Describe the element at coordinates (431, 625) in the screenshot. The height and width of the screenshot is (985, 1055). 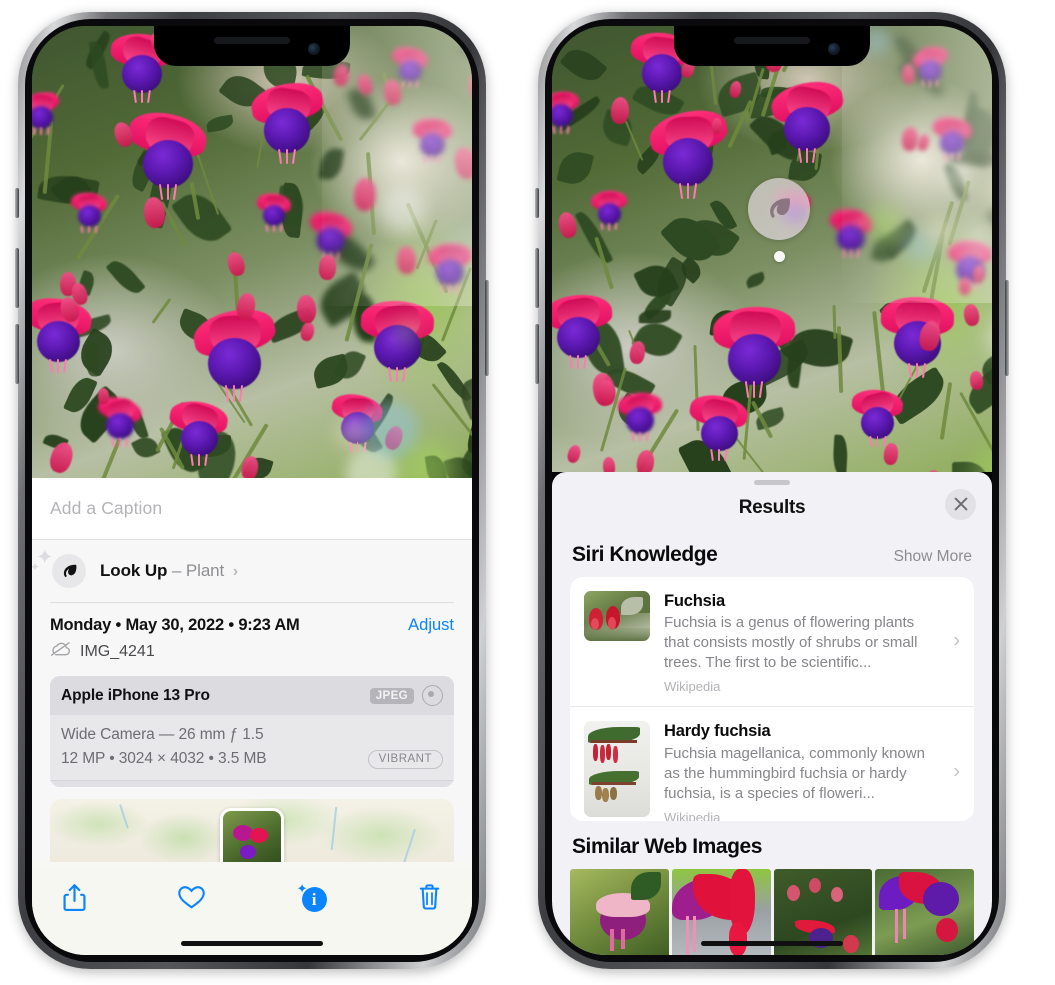
I see `adjust-button: Adjust` at that location.